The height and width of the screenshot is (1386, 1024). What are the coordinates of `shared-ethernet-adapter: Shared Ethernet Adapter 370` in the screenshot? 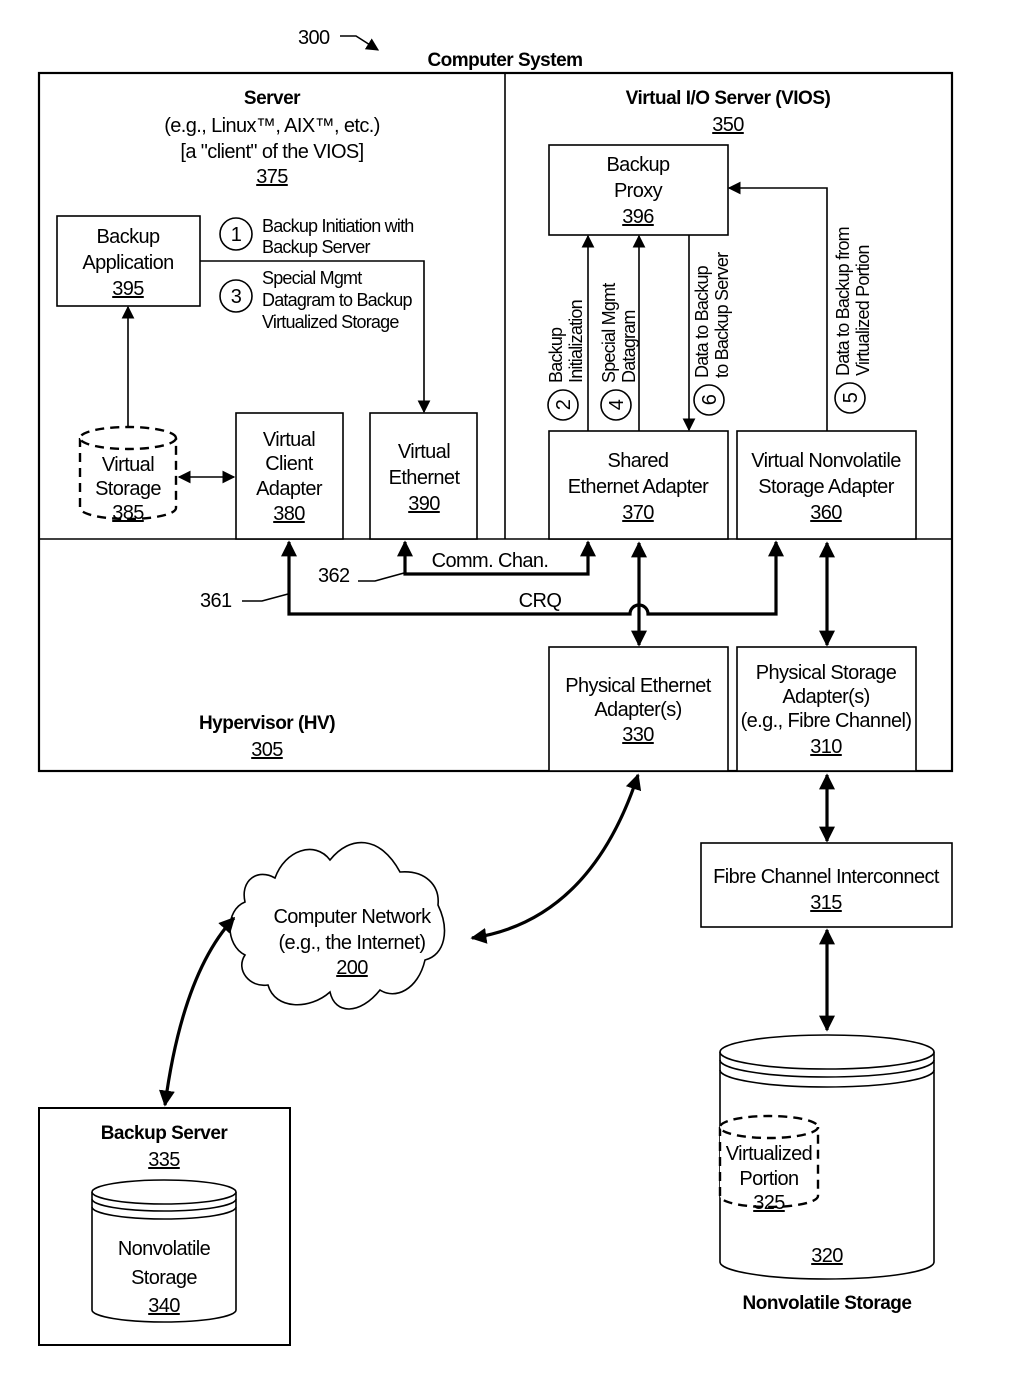 It's located at (638, 485).